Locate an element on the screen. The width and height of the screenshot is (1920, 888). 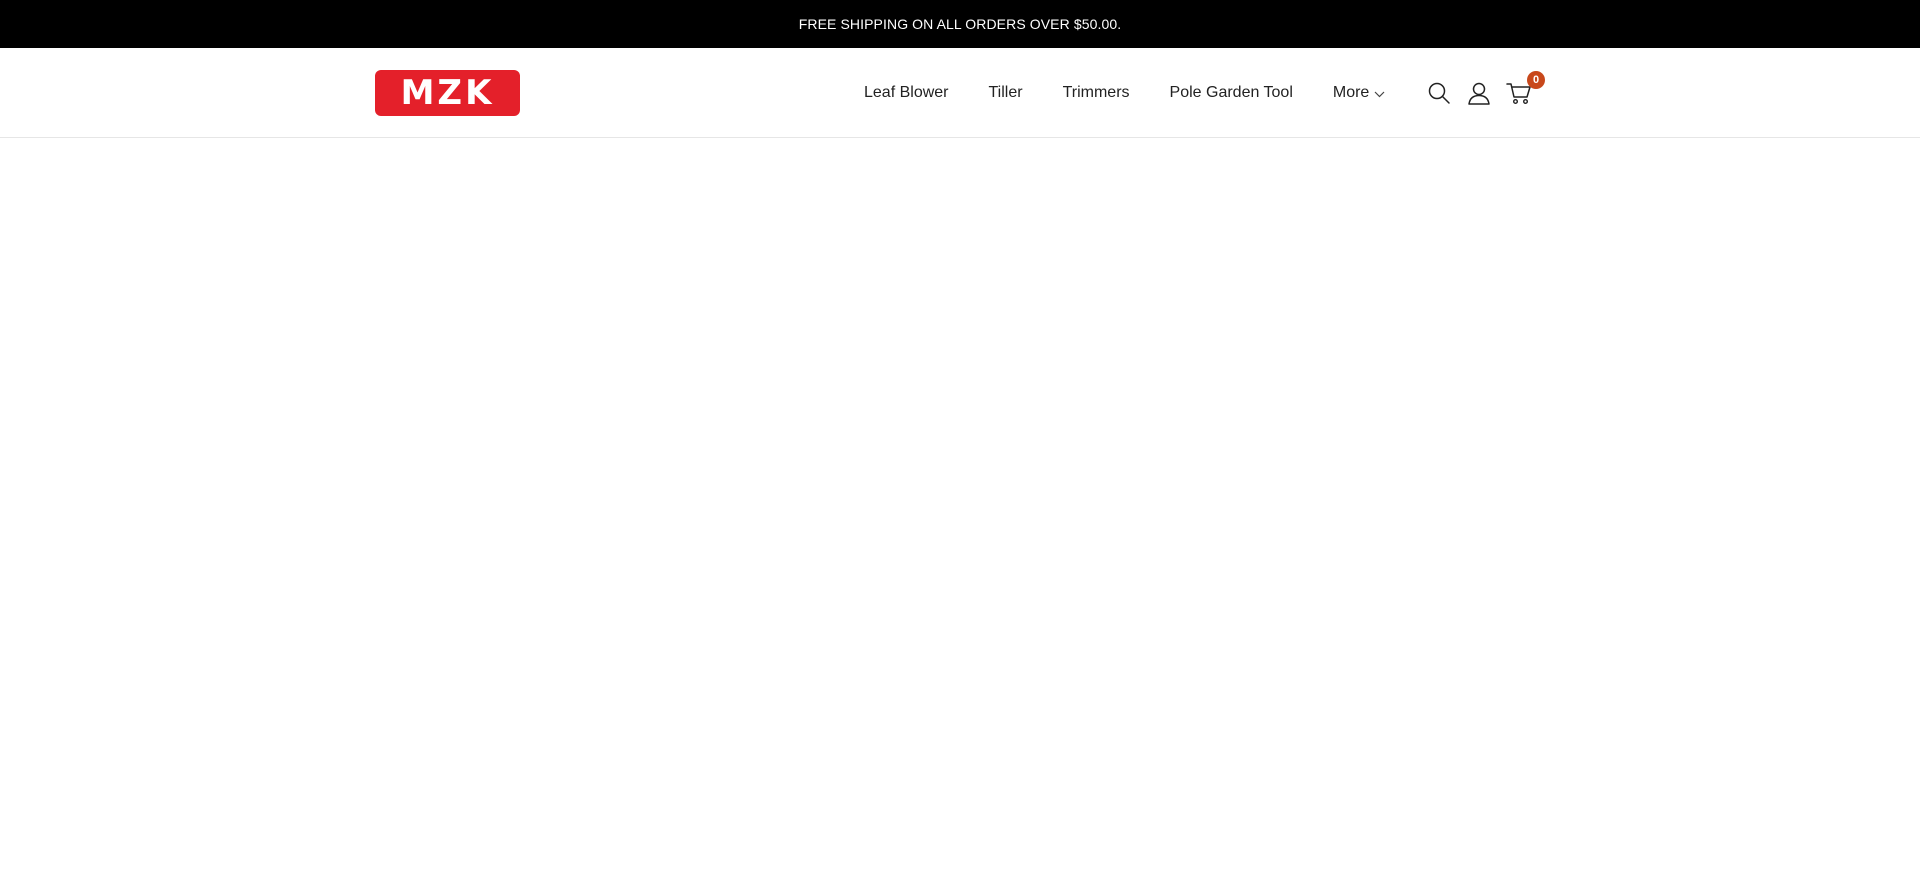
account-button is located at coordinates (1479, 93).